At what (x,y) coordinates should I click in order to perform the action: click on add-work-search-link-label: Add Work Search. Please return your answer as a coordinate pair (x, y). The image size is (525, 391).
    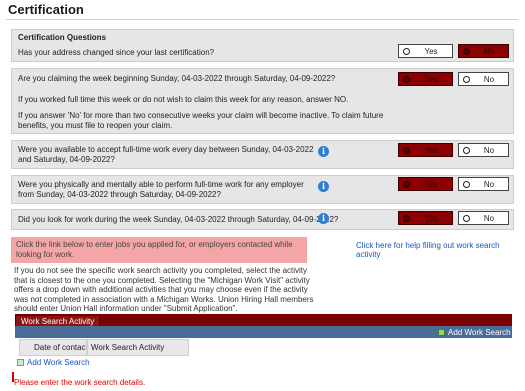
    Looking at the image, I should click on (58, 362).